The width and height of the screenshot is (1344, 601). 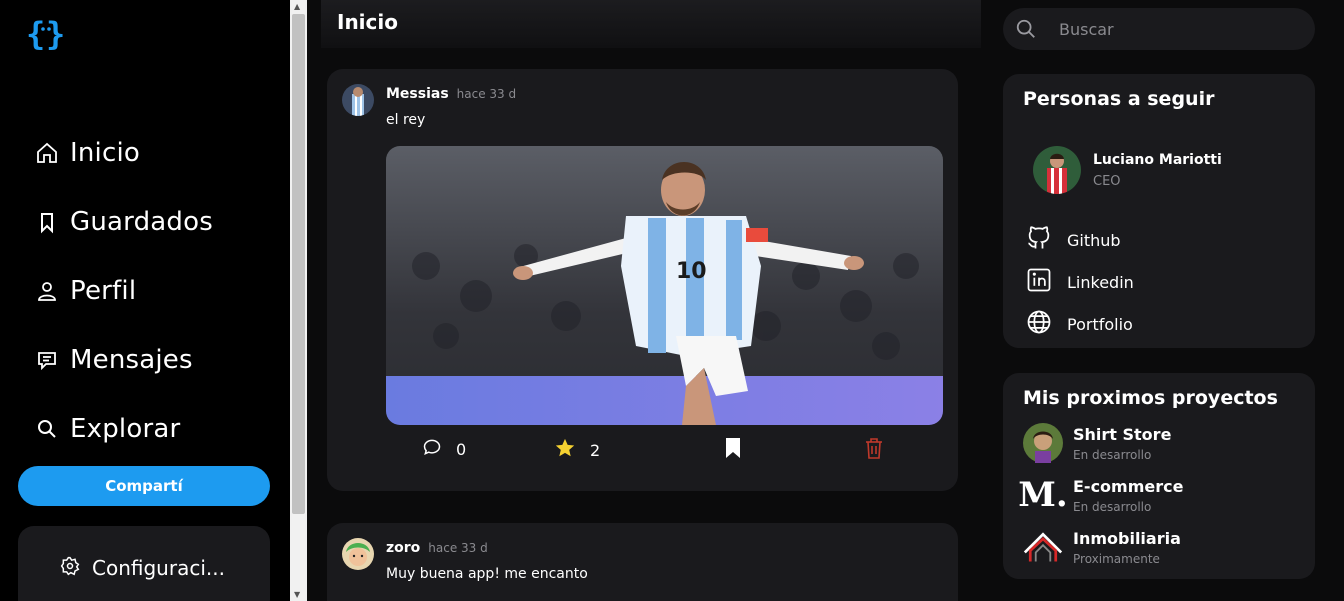 I want to click on trash-icon, so click(x=874, y=450).